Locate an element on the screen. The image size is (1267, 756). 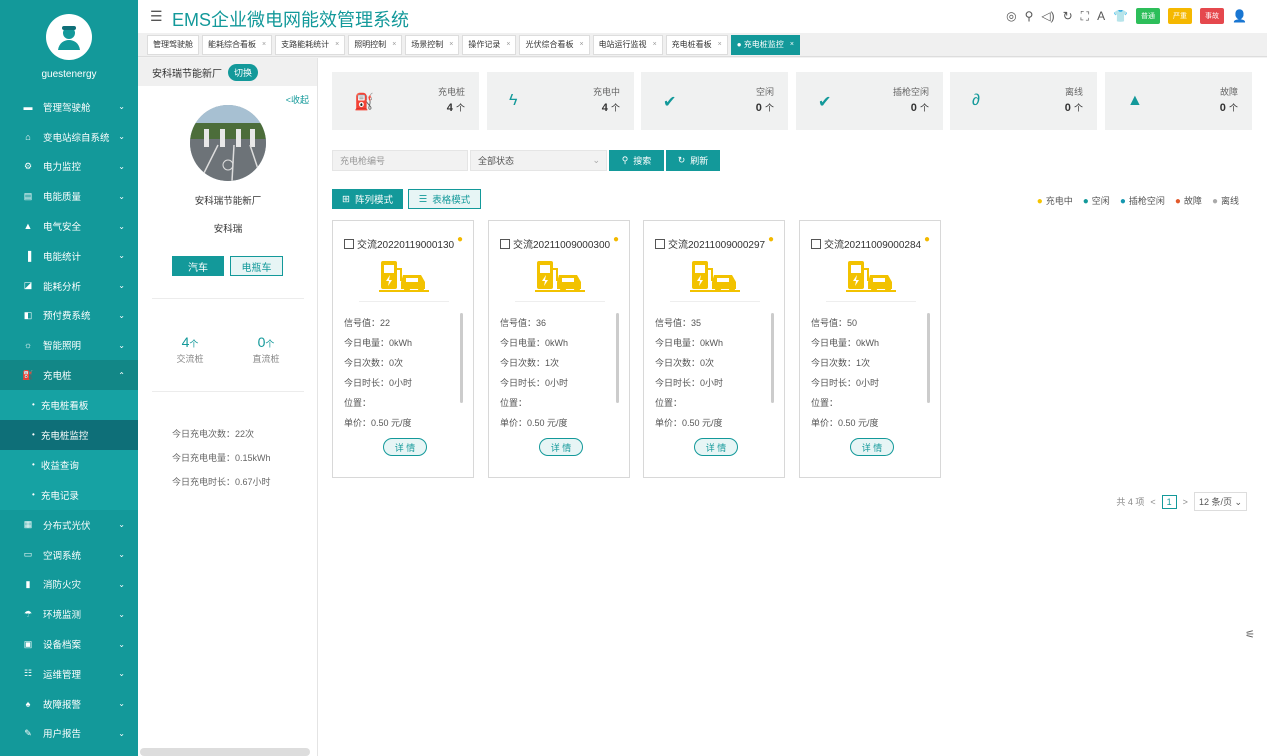
page-tab: 支路能耗统计 × is located at coordinates (310, 44).